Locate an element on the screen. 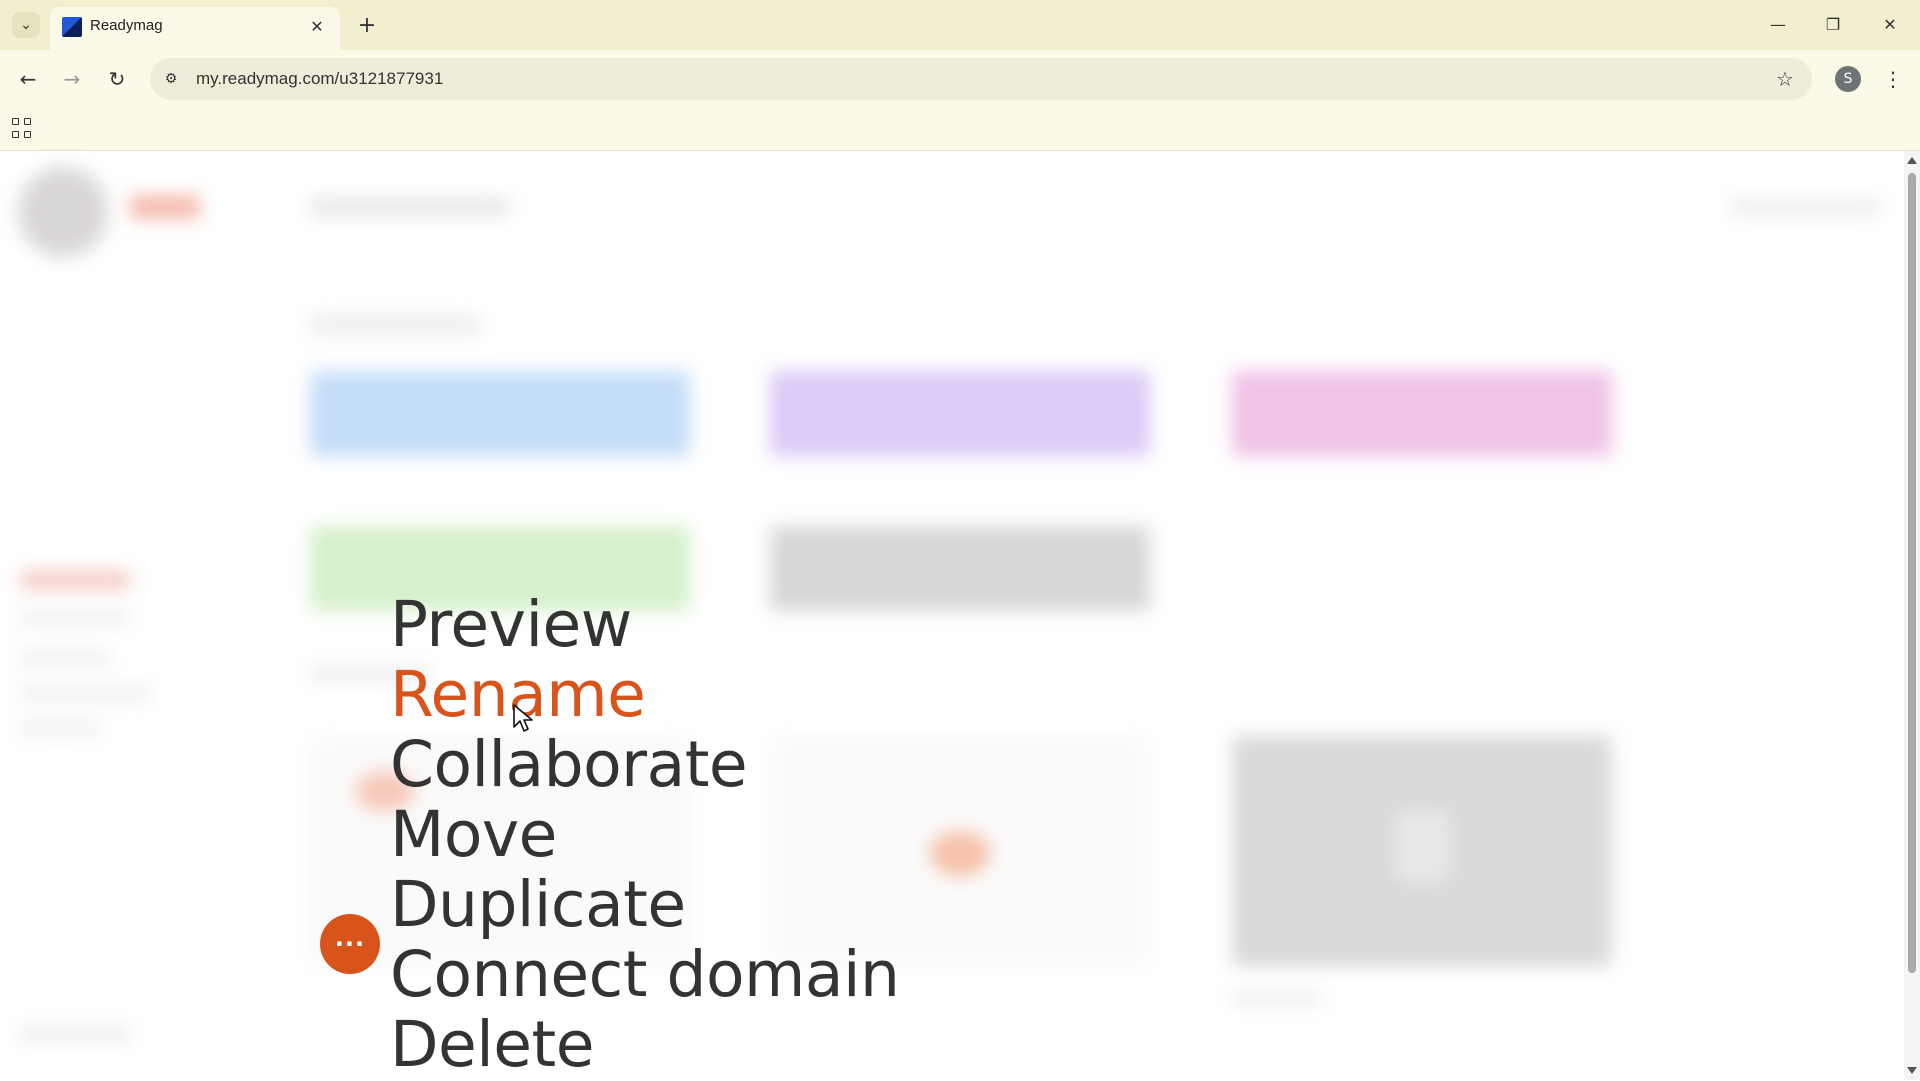 The image size is (1920, 1081). page-scrollbar is located at coordinates (1912, 615).